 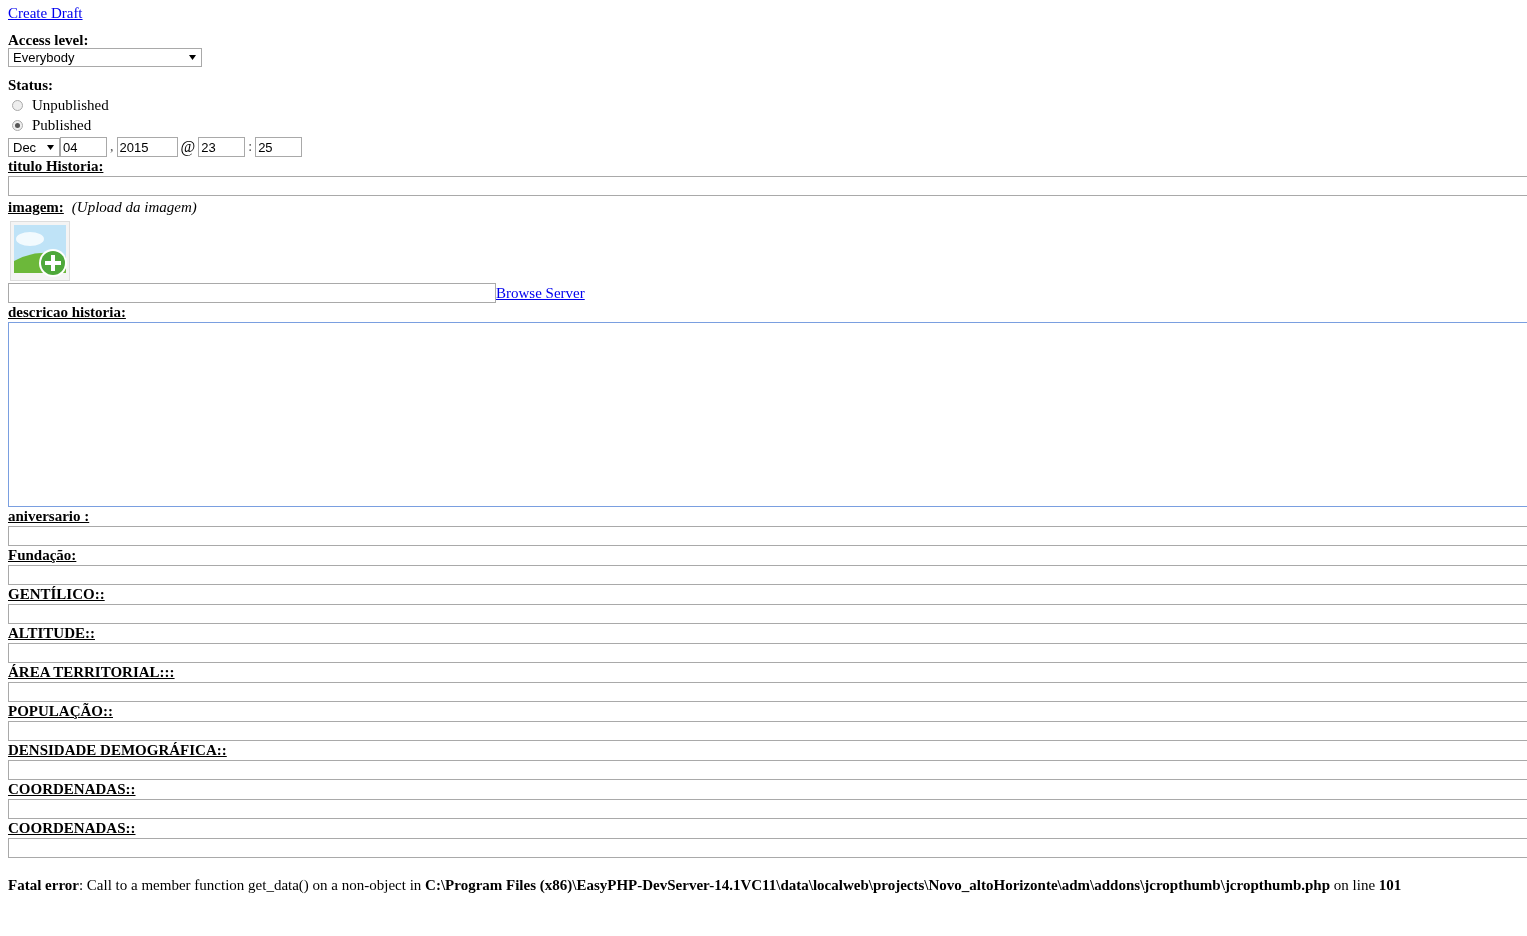 What do you see at coordinates (105, 57) in the screenshot?
I see `access-level-select: Everybody` at bounding box center [105, 57].